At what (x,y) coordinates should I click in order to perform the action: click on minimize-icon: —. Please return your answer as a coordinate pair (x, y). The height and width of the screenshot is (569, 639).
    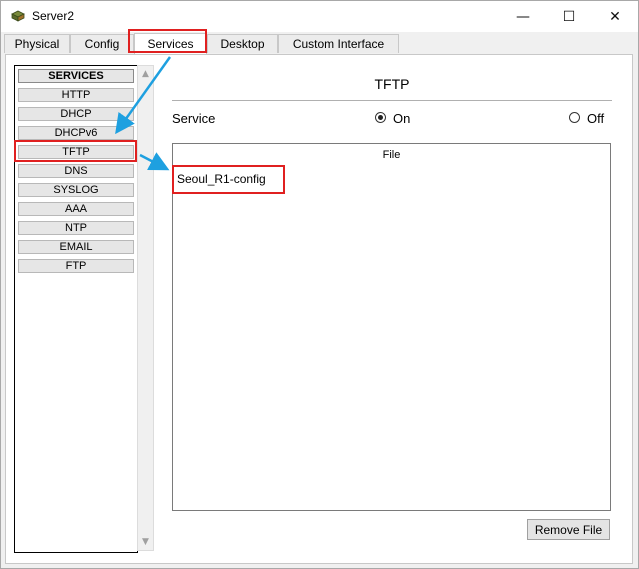
    Looking at the image, I should click on (523, 16).